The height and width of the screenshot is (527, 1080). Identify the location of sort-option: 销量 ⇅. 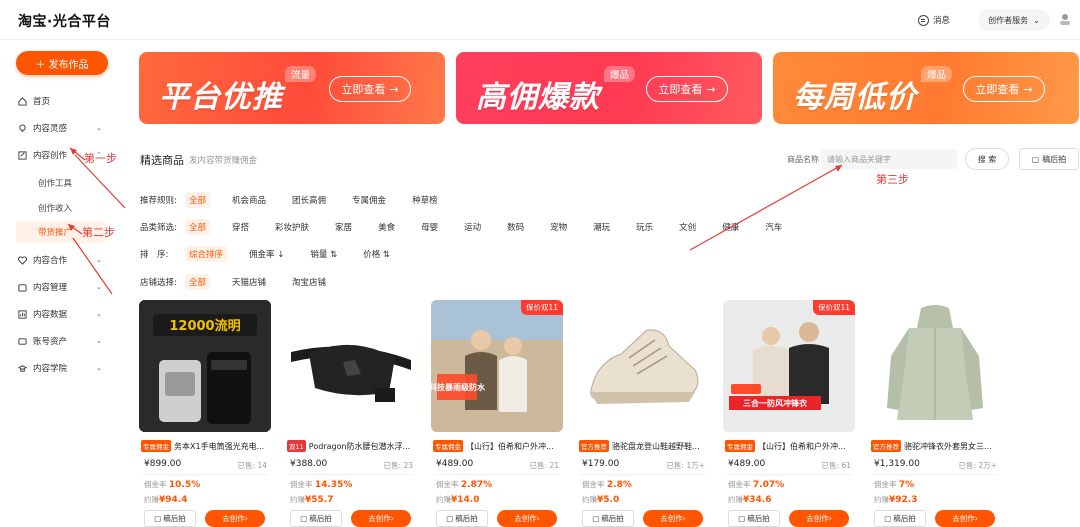
(323, 254).